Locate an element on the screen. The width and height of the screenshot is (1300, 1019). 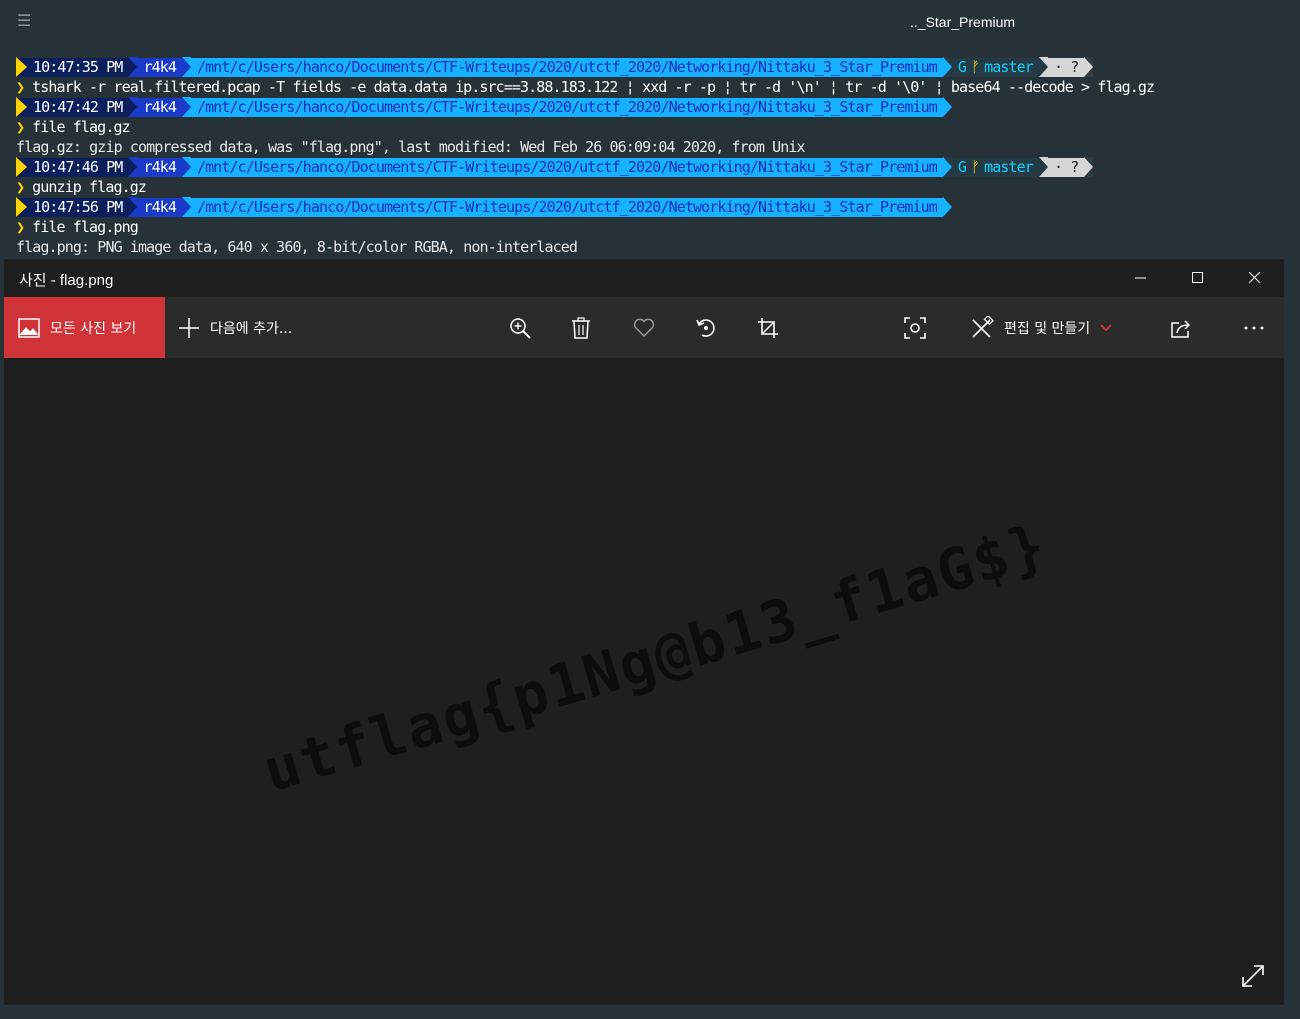
visual-search-icon is located at coordinates (915, 327).